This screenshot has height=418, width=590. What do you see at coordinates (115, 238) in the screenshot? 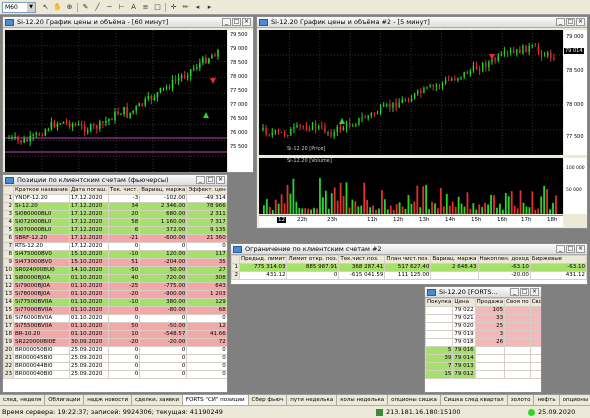
I see `table-row: 6 SBRF-12.20 17.12.2020 -21 -600.00 21 360` at bounding box center [115, 238].